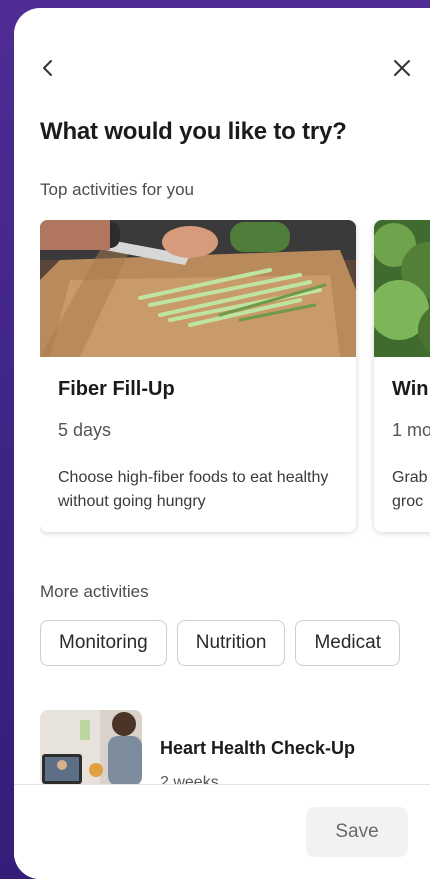 The width and height of the screenshot is (430, 879). What do you see at coordinates (94, 591) in the screenshot?
I see `more-activities-label: More activities` at bounding box center [94, 591].